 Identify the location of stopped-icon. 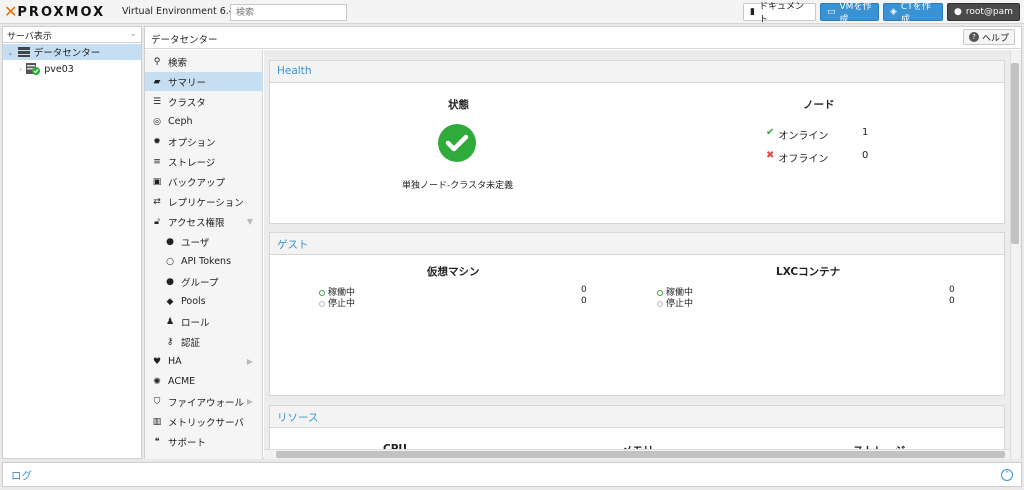
(322, 304).